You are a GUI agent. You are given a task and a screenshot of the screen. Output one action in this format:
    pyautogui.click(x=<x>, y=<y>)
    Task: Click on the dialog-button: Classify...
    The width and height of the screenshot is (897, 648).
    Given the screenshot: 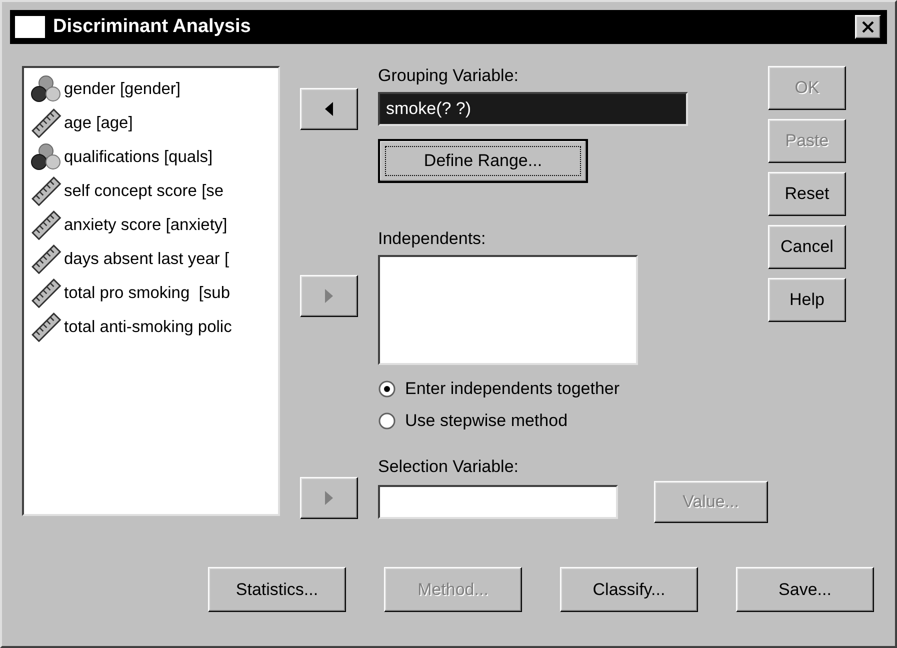 What is the action you would take?
    pyautogui.click(x=629, y=589)
    